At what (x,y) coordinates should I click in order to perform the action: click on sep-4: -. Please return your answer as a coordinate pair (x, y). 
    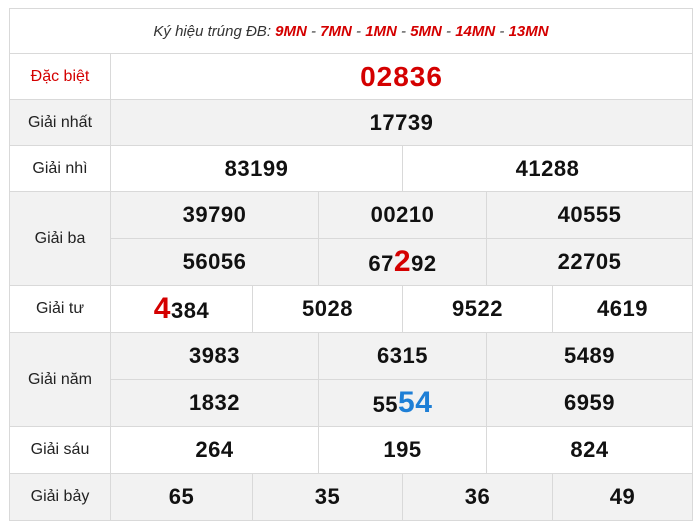
    Looking at the image, I should click on (448, 31).